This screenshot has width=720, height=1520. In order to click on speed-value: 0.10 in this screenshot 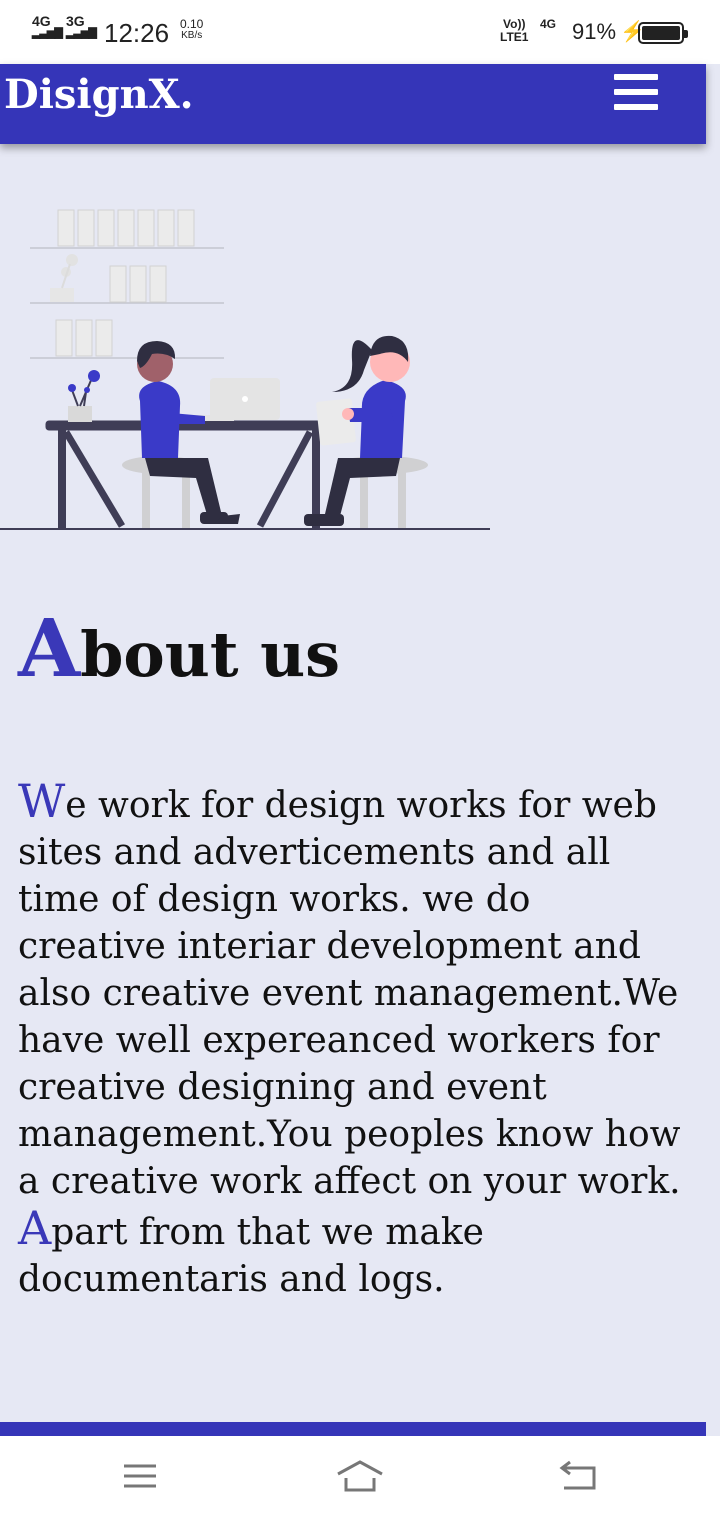, I will do `click(192, 24)`.